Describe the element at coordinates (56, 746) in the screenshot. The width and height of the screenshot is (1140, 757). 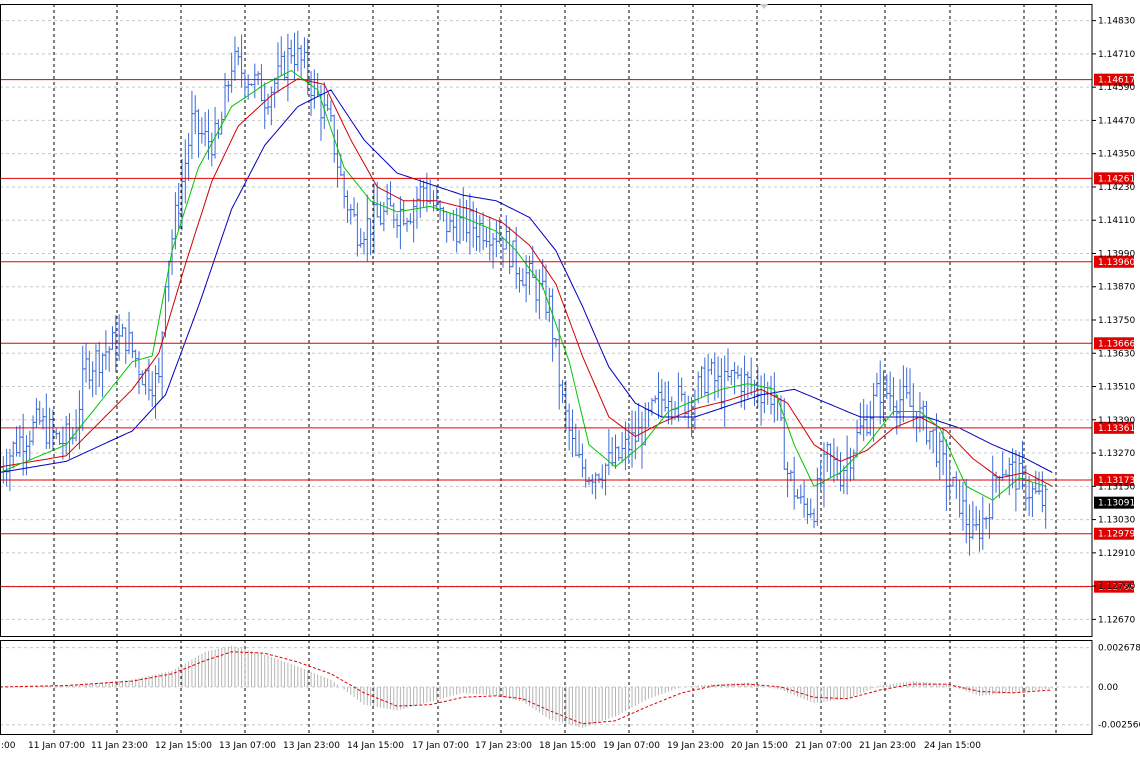
I see `time-label: 11 Jan 07:00` at that location.